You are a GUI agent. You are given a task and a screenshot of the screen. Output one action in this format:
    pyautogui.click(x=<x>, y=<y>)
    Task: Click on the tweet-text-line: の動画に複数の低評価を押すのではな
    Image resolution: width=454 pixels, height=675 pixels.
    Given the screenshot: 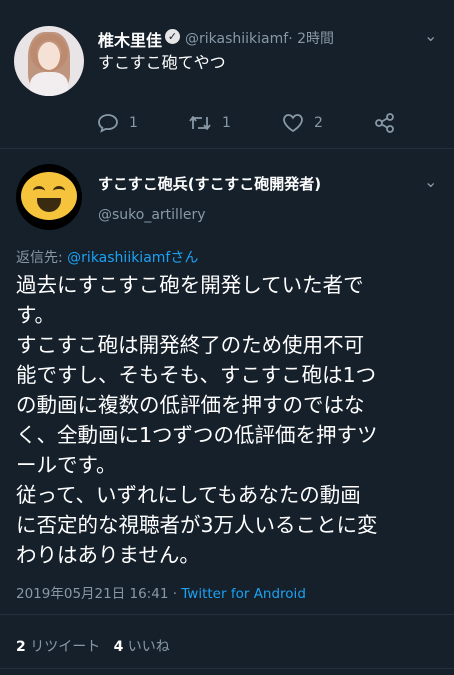 What is the action you would take?
    pyautogui.click(x=190, y=405)
    